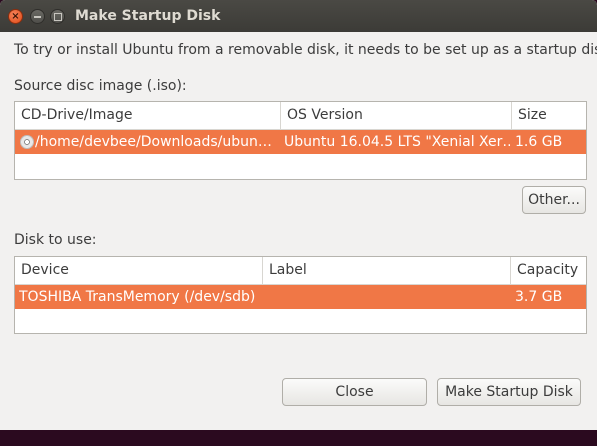 The height and width of the screenshot is (446, 597). I want to click on column-header-cd-drive-image: CD-Drive/Image, so click(148, 115).